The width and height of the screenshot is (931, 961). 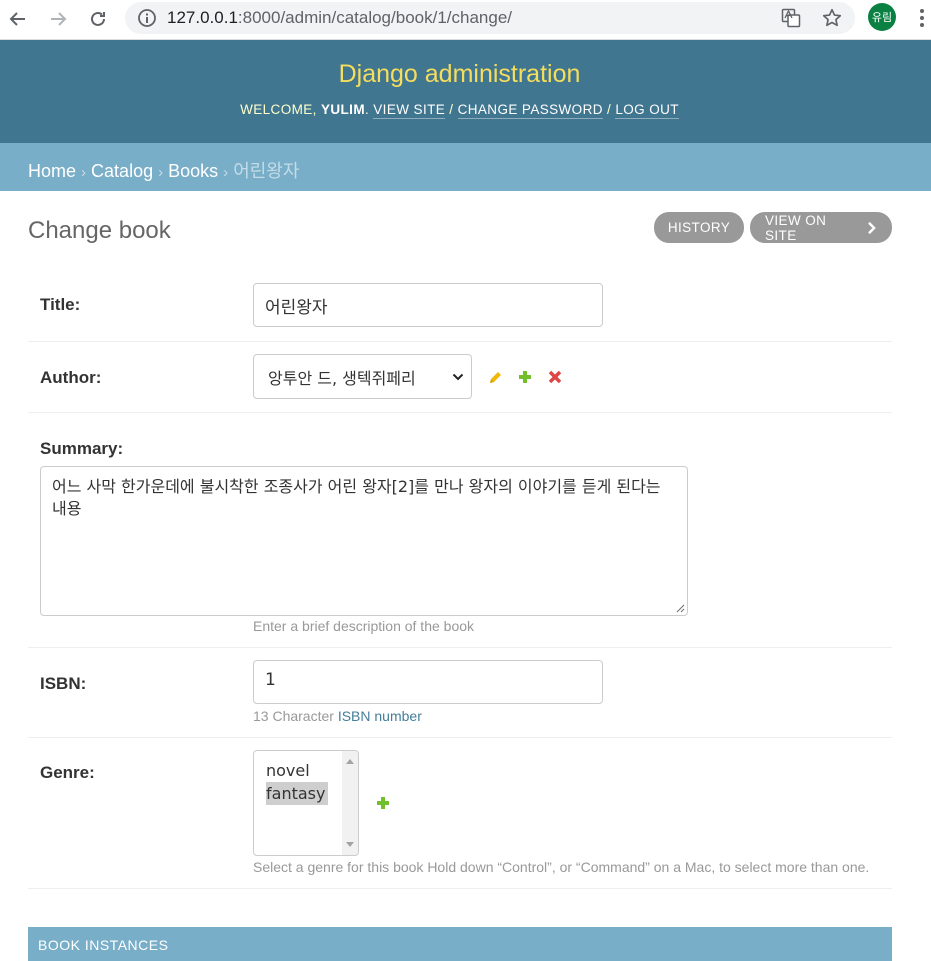 What do you see at coordinates (872, 227) in the screenshot?
I see `chevron-right-icon` at bounding box center [872, 227].